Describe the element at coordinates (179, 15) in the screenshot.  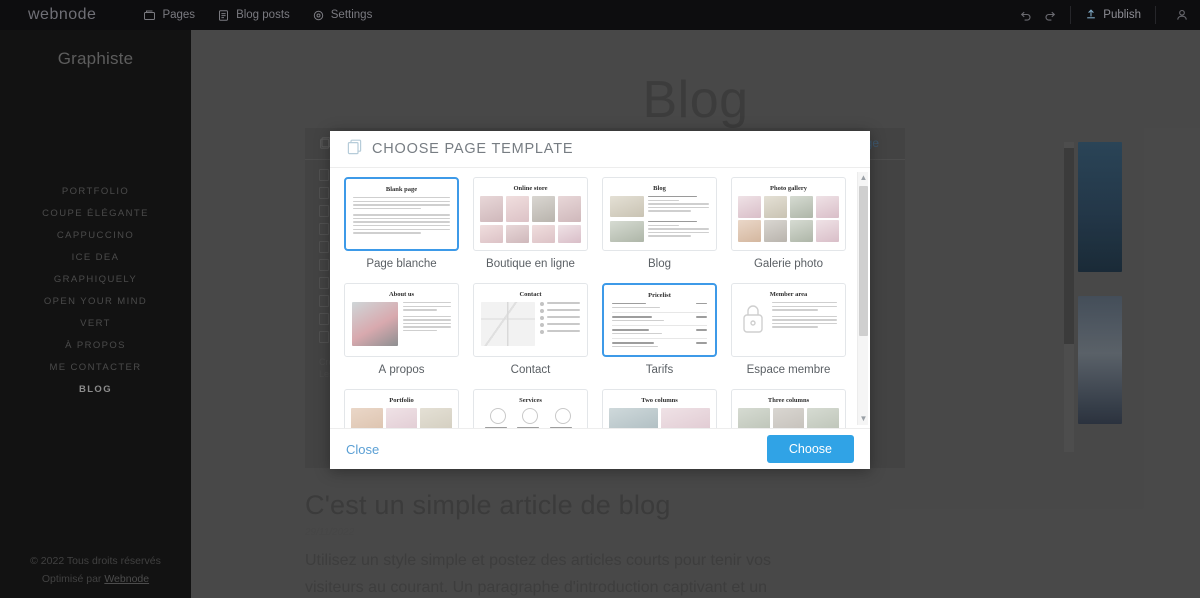
I see `topnav-label-pages: Pages` at that location.